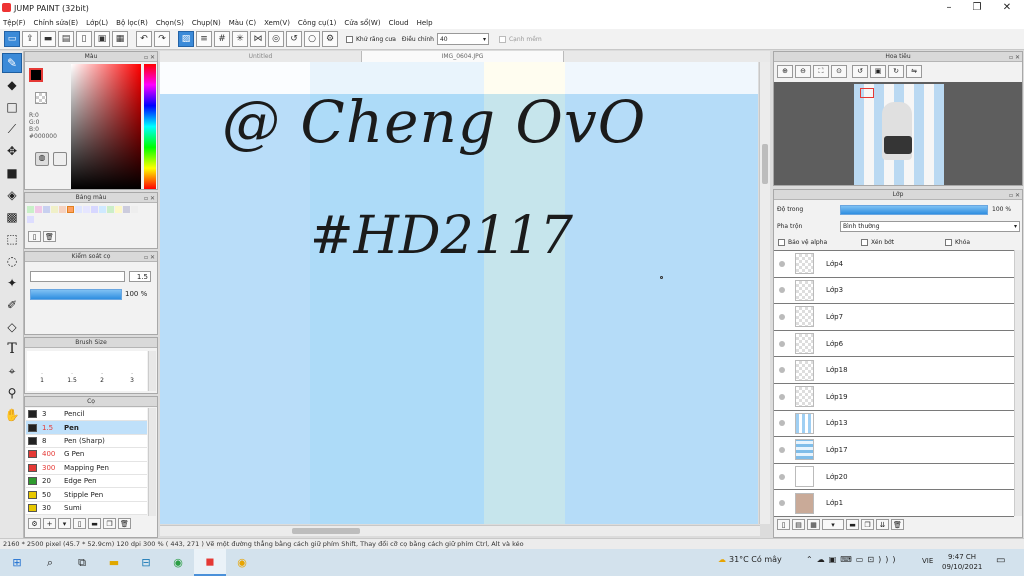 The width and height of the screenshot is (1024, 576). I want to click on pen-opacity-slider, so click(76, 294).